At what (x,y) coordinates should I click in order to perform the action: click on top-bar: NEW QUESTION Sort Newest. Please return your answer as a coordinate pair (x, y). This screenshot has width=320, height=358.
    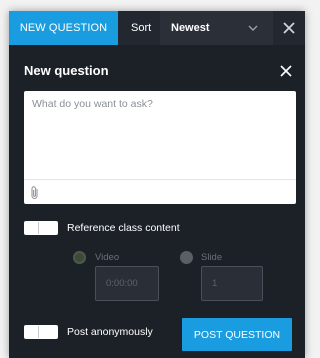
    Looking at the image, I should click on (157, 28).